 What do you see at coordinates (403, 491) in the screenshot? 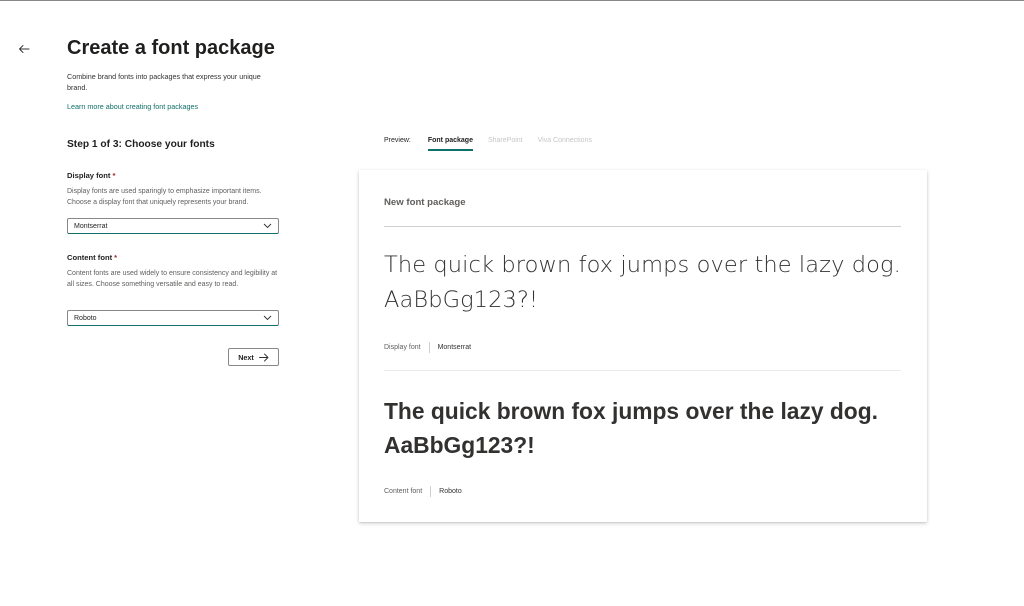
I see `content-font-meta-key: Content font` at bounding box center [403, 491].